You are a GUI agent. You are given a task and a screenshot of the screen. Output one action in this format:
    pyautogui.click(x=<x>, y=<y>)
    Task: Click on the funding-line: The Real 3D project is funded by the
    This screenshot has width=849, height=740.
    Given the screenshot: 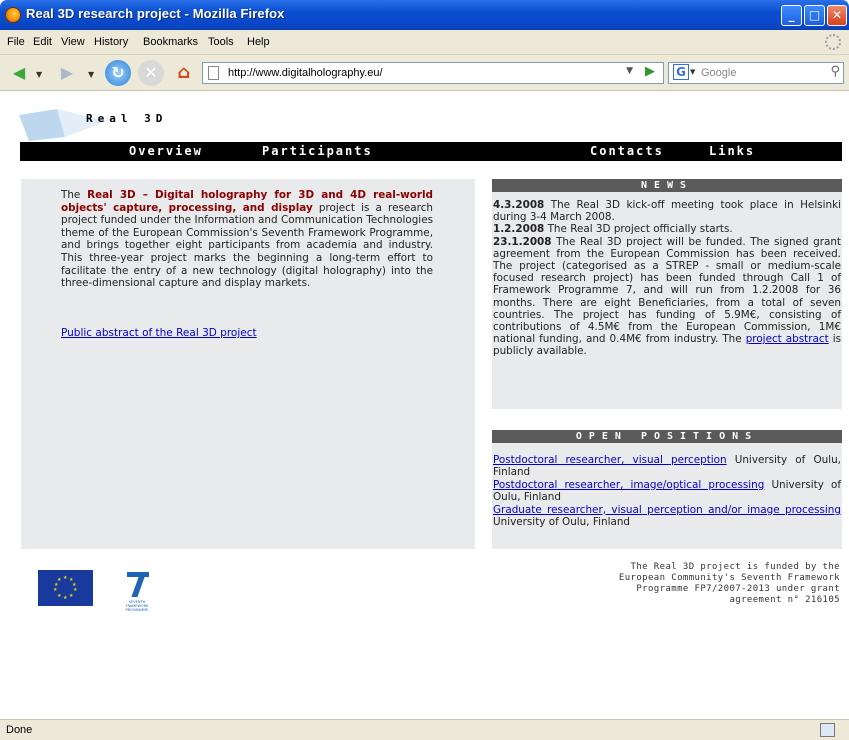 What is the action you would take?
    pyautogui.click(x=735, y=567)
    